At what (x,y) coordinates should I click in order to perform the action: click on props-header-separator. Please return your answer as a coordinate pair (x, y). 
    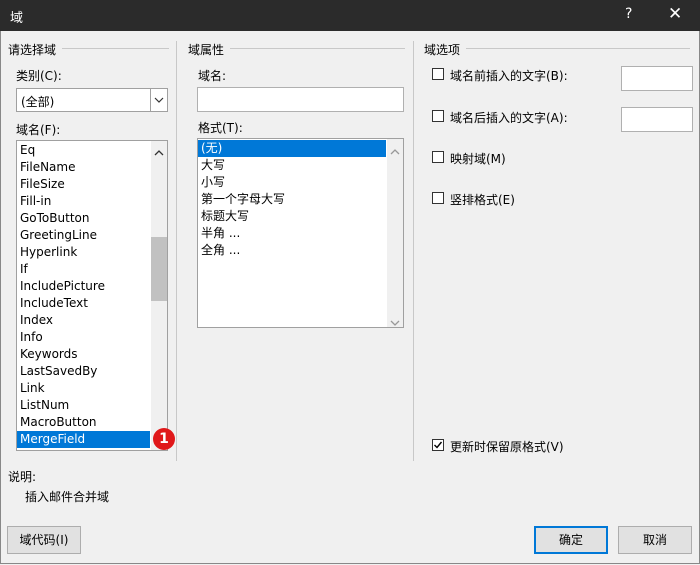
    Looking at the image, I should click on (317, 48).